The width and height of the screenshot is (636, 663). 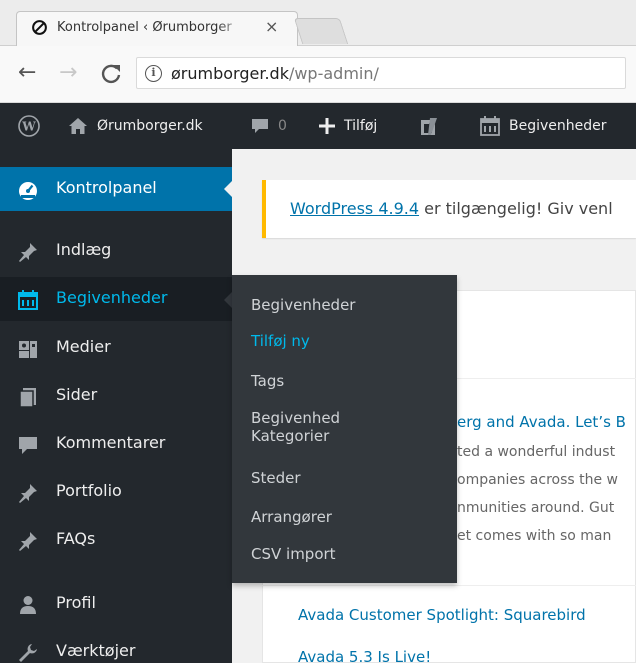 I want to click on news-excerpt-line: nmunities around. Gut, so click(x=536, y=508).